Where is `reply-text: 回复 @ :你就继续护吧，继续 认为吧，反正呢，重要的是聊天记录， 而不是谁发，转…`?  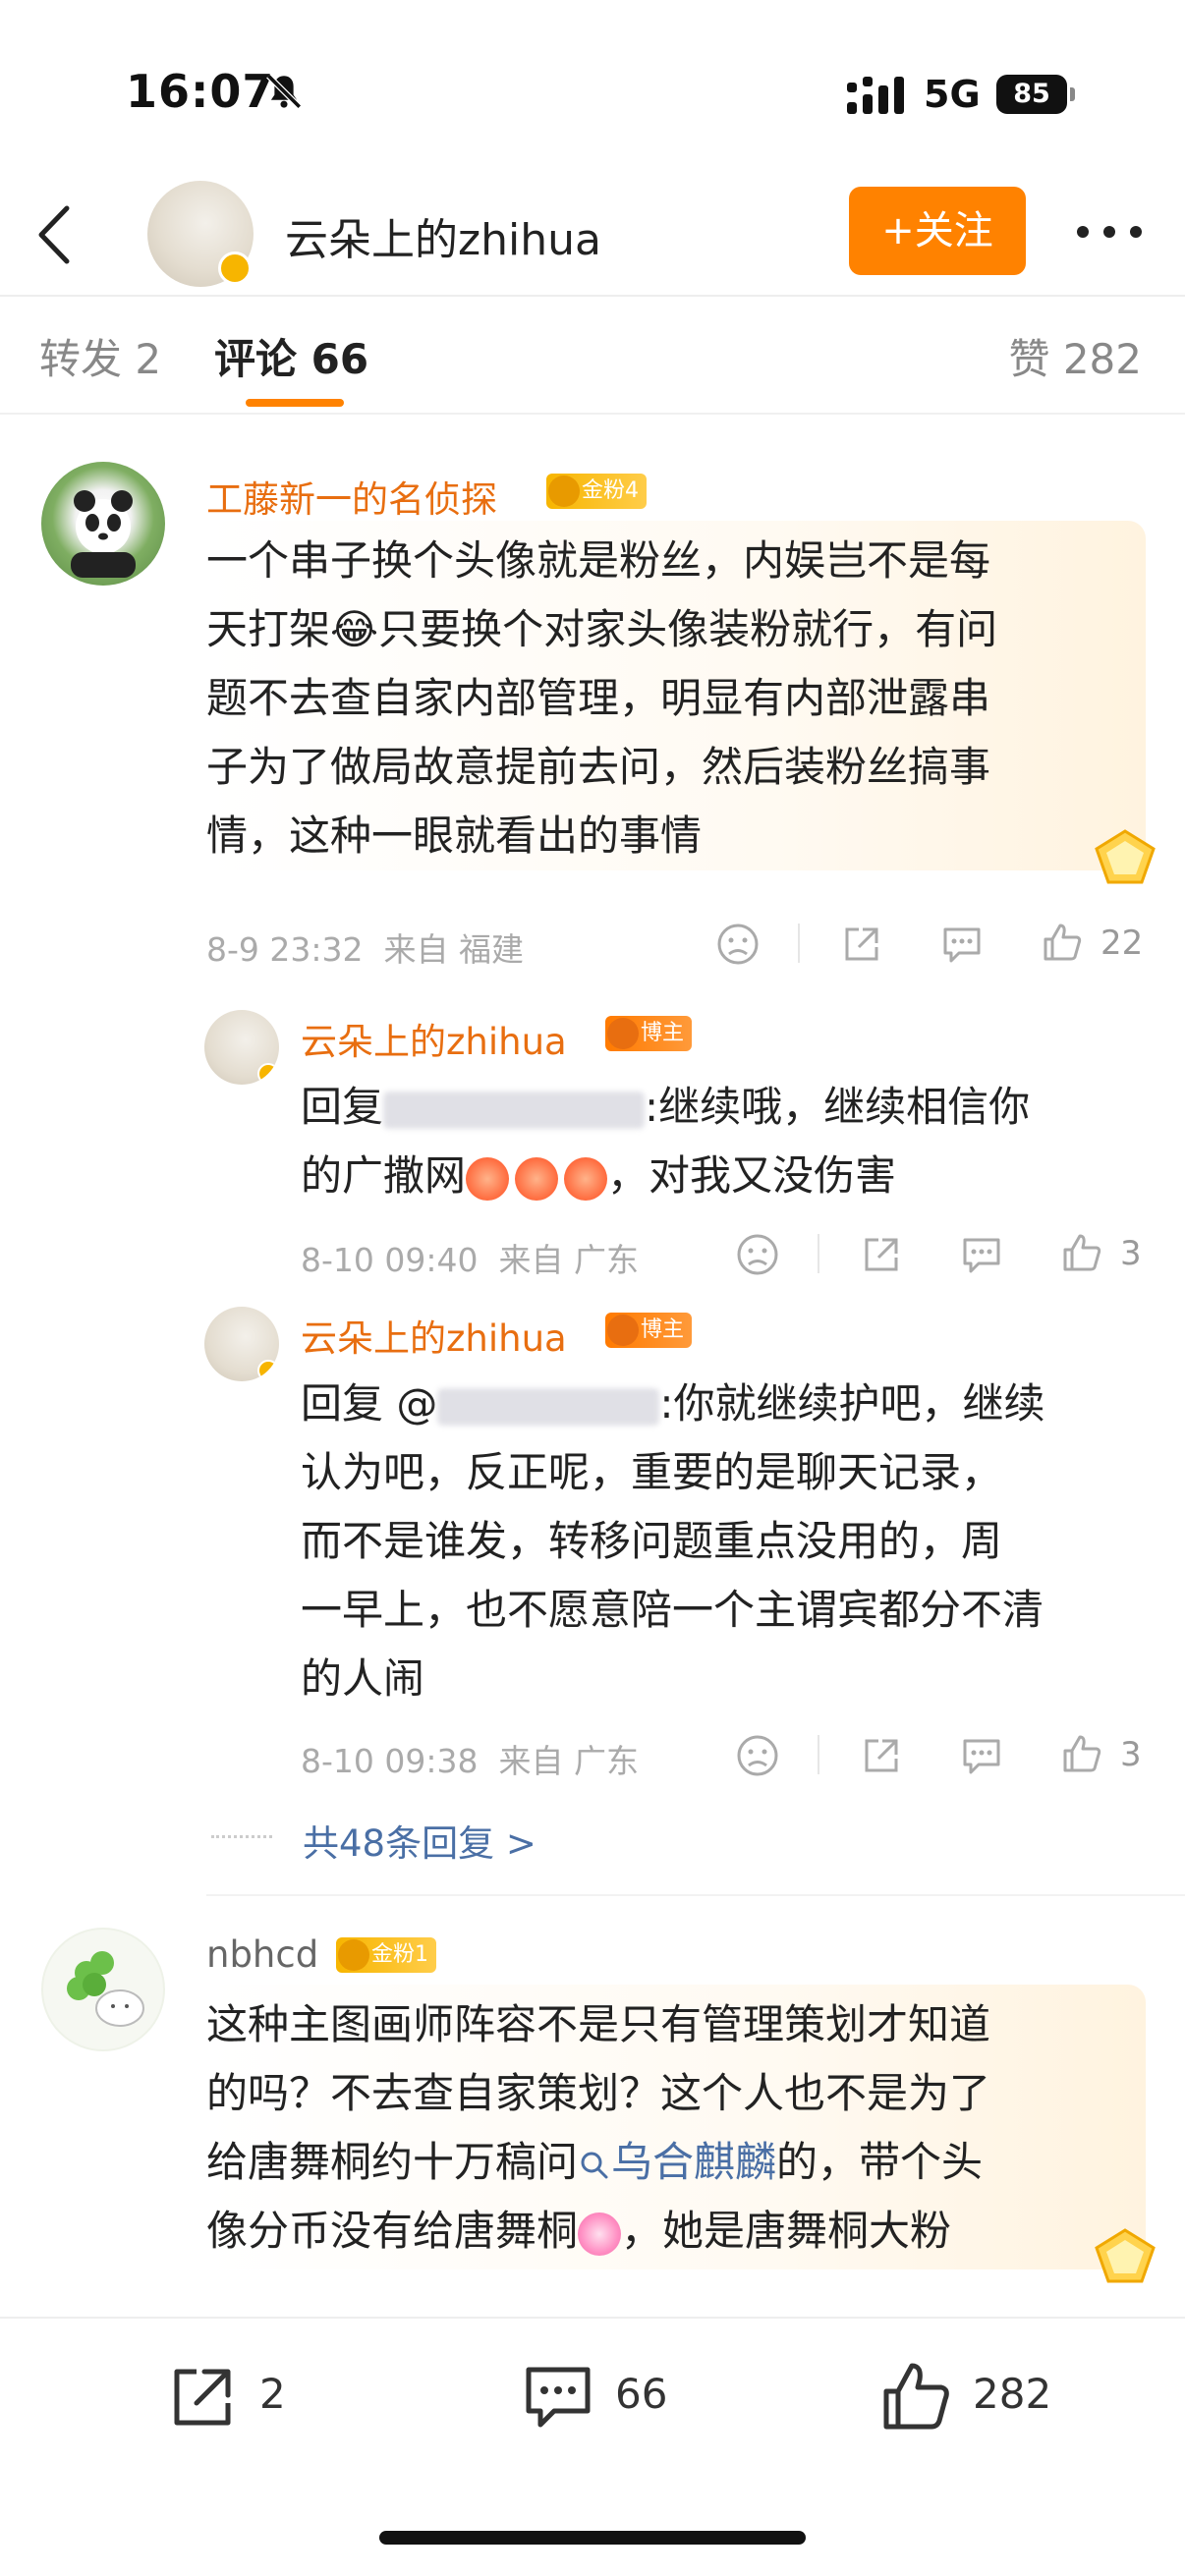 reply-text: 回复 @ :你就继续护吧，继续 认为吧，反正呢，重要的是聊天记录， 而不是谁发，转… is located at coordinates (724, 1541).